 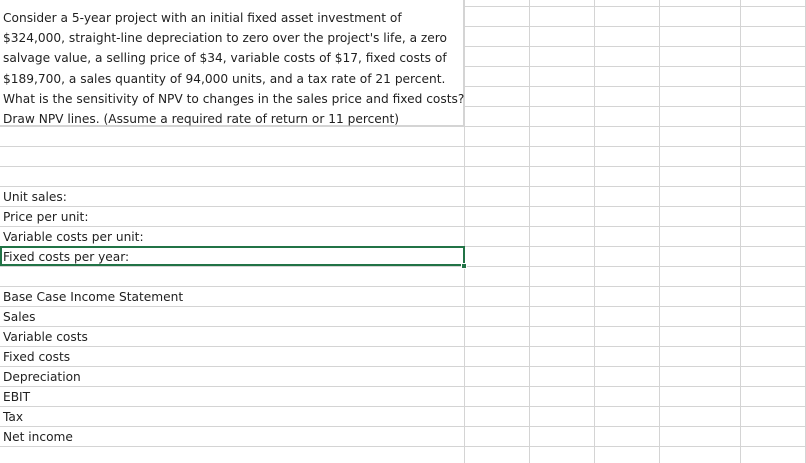 I want to click on tax-label: Tax, so click(x=13, y=417).